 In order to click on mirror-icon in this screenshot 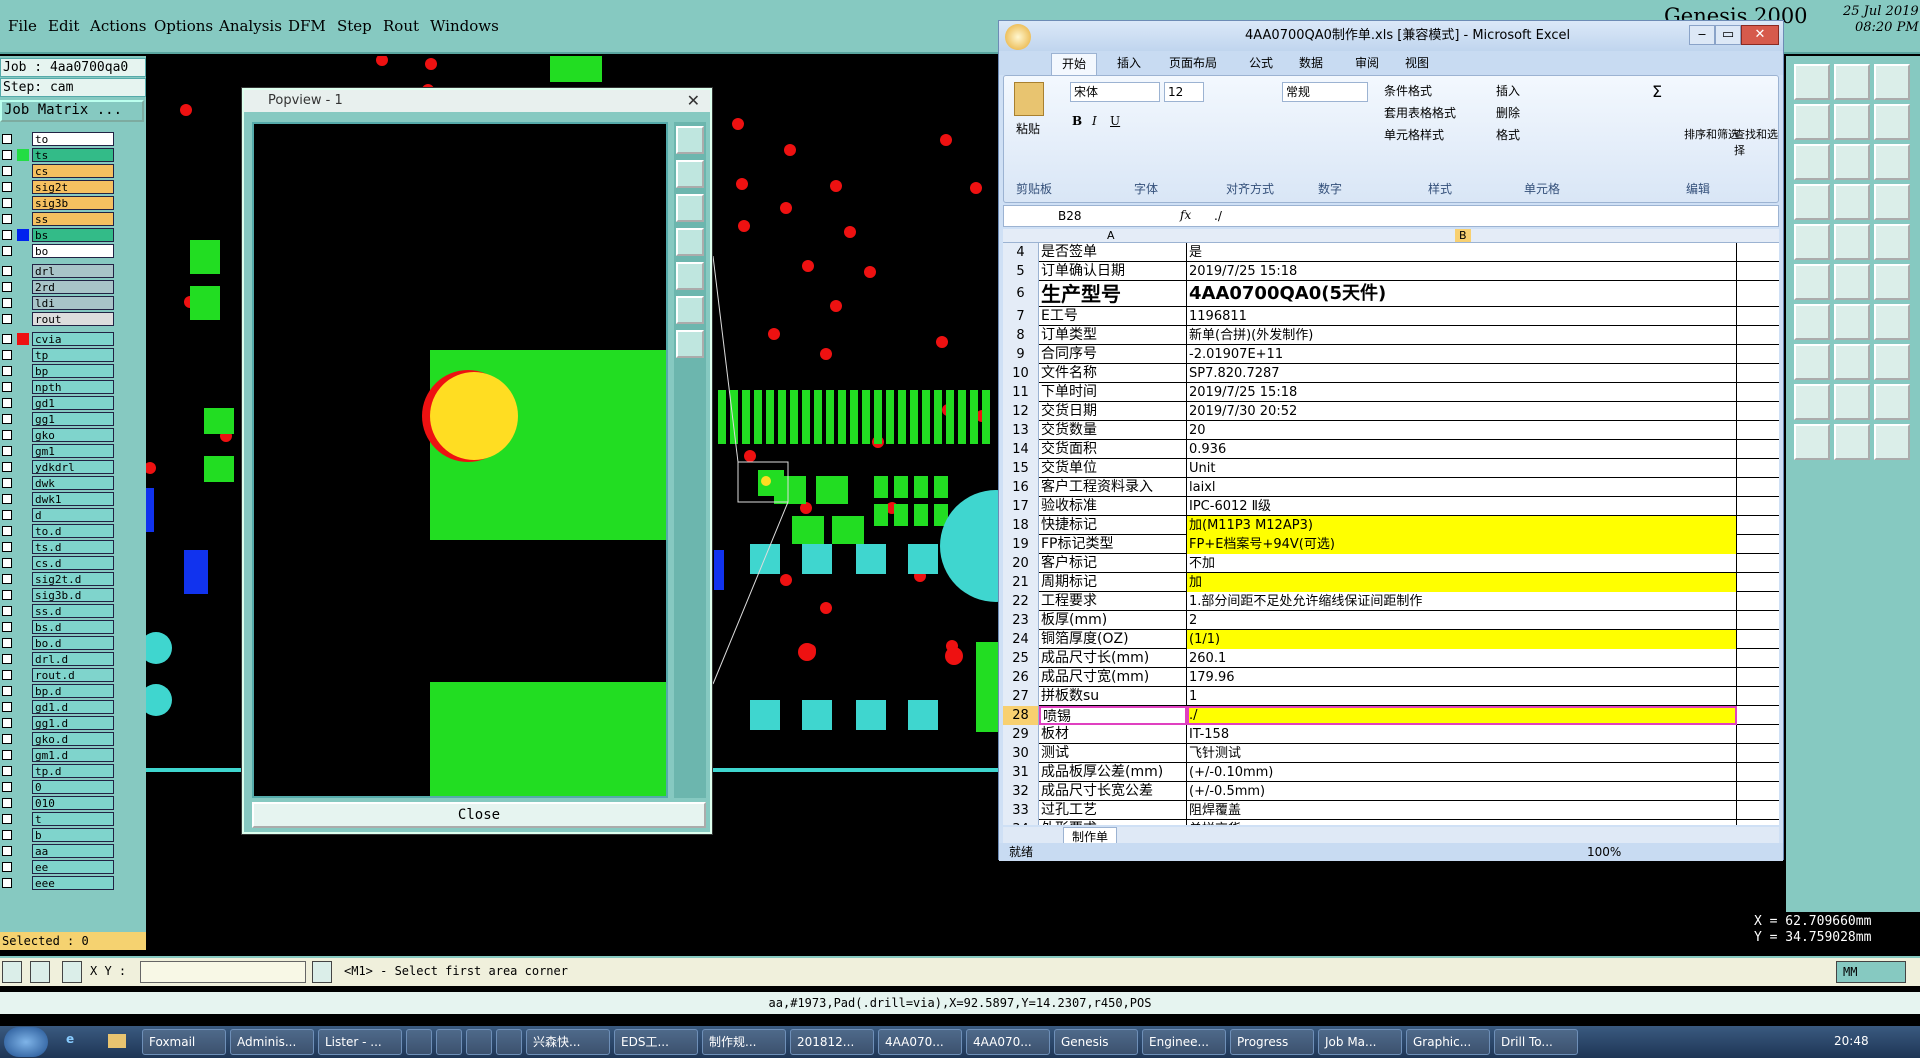, I will do `click(1892, 402)`.